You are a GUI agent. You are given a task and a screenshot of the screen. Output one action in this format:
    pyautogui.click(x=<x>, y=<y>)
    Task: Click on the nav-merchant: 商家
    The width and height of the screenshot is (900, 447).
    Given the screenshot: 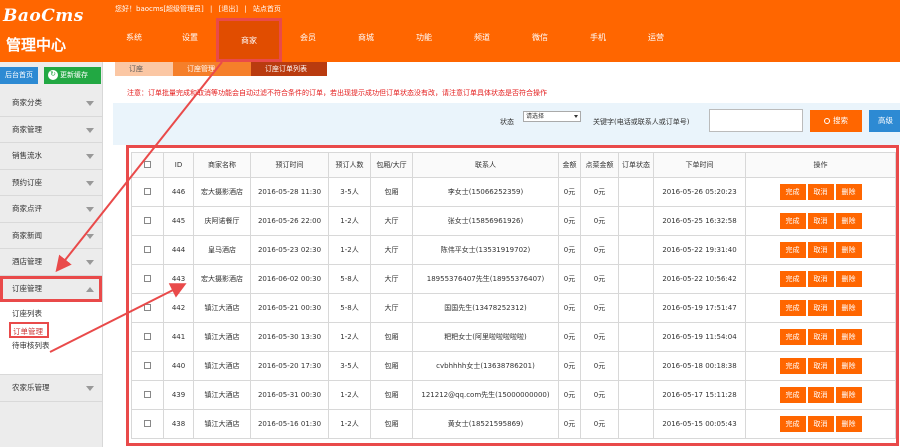 What is the action you would take?
    pyautogui.click(x=249, y=40)
    